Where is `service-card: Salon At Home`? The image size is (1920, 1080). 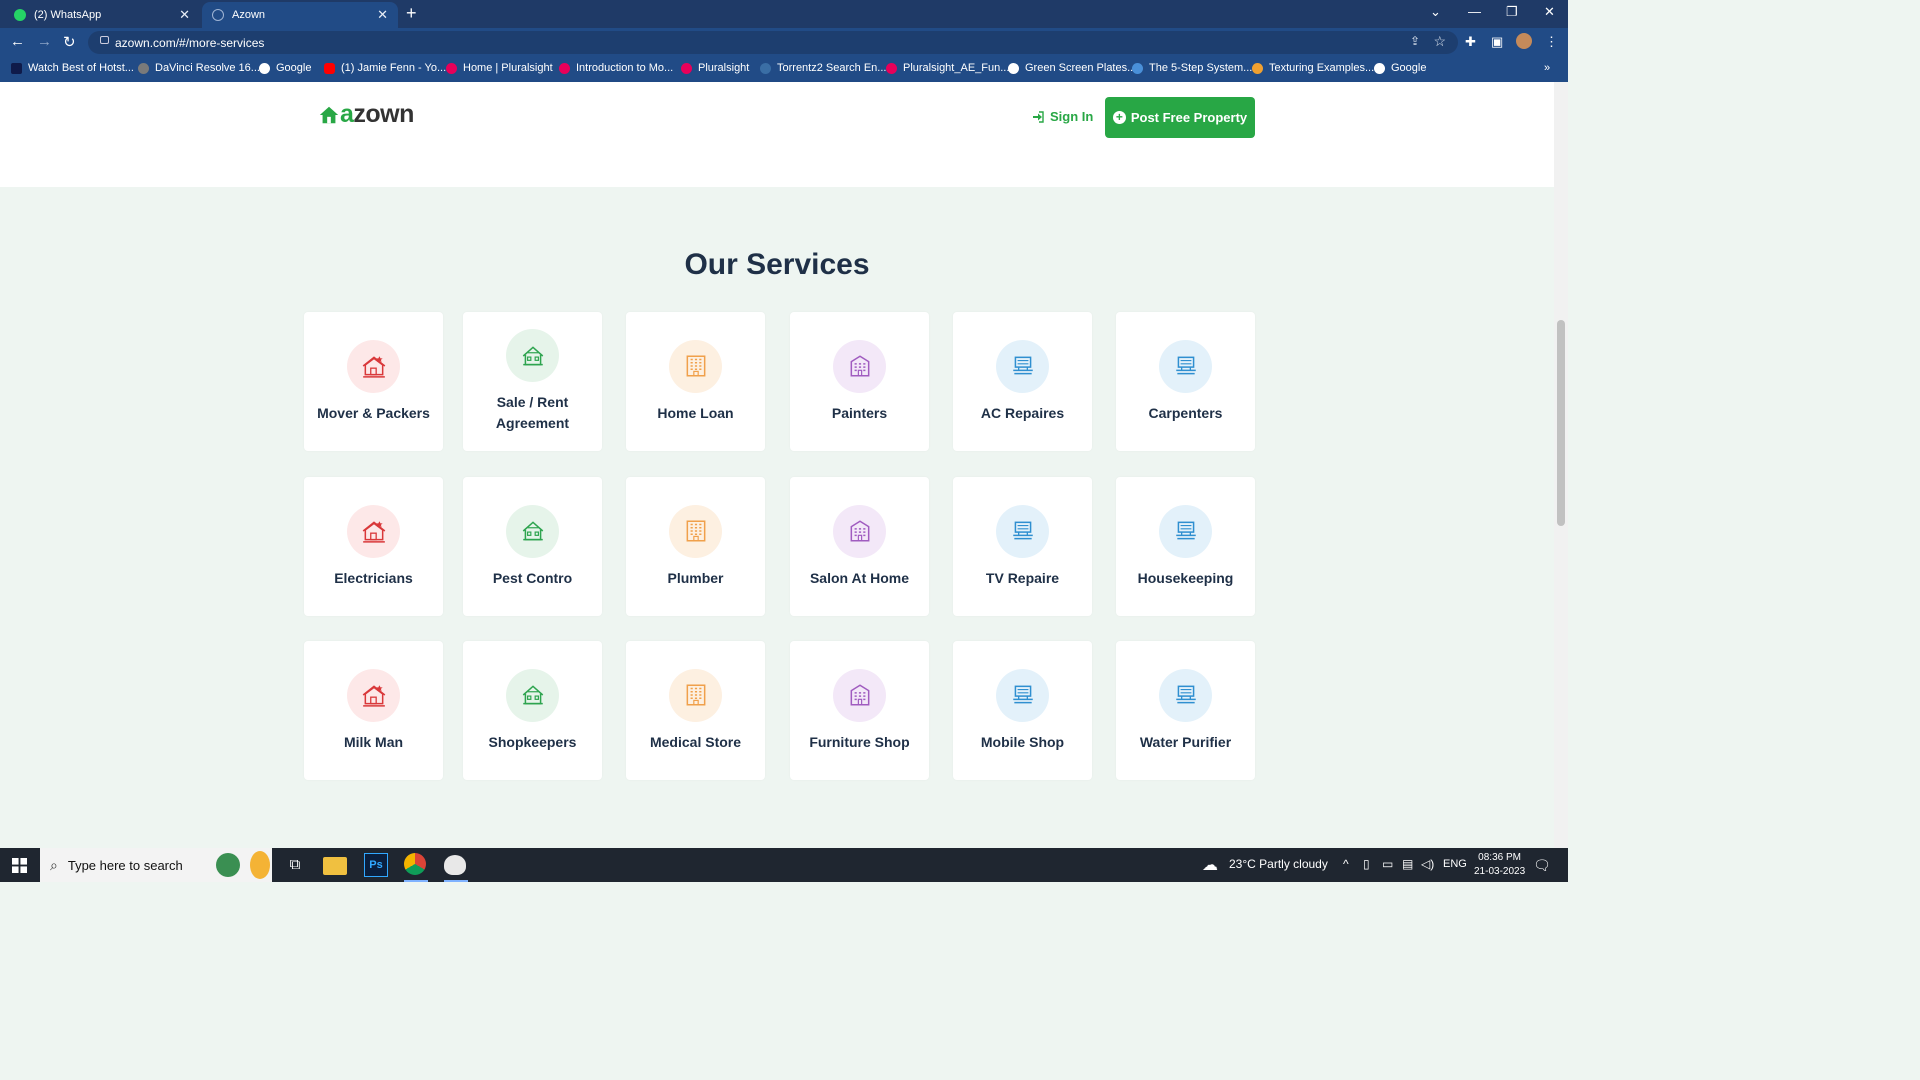 service-card: Salon At Home is located at coordinates (859, 546).